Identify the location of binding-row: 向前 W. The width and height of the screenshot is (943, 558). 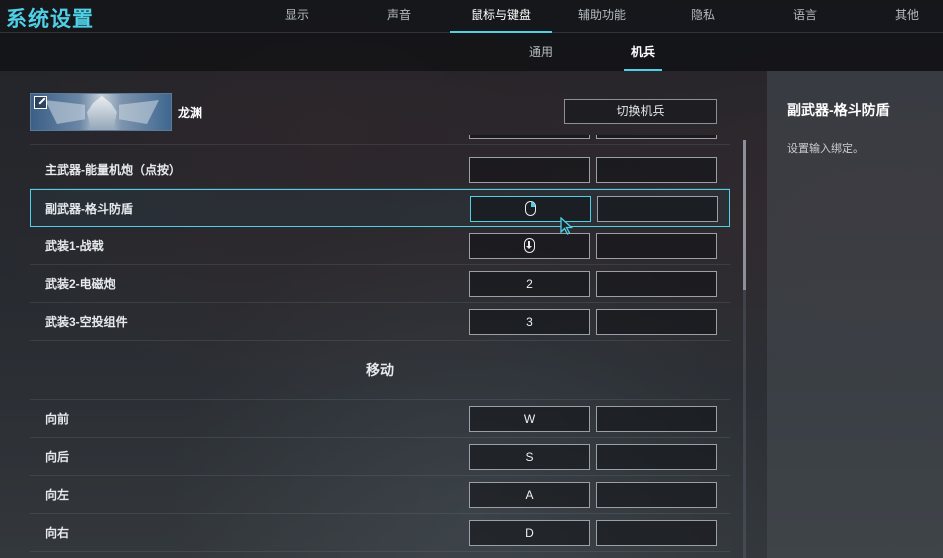
(380, 419).